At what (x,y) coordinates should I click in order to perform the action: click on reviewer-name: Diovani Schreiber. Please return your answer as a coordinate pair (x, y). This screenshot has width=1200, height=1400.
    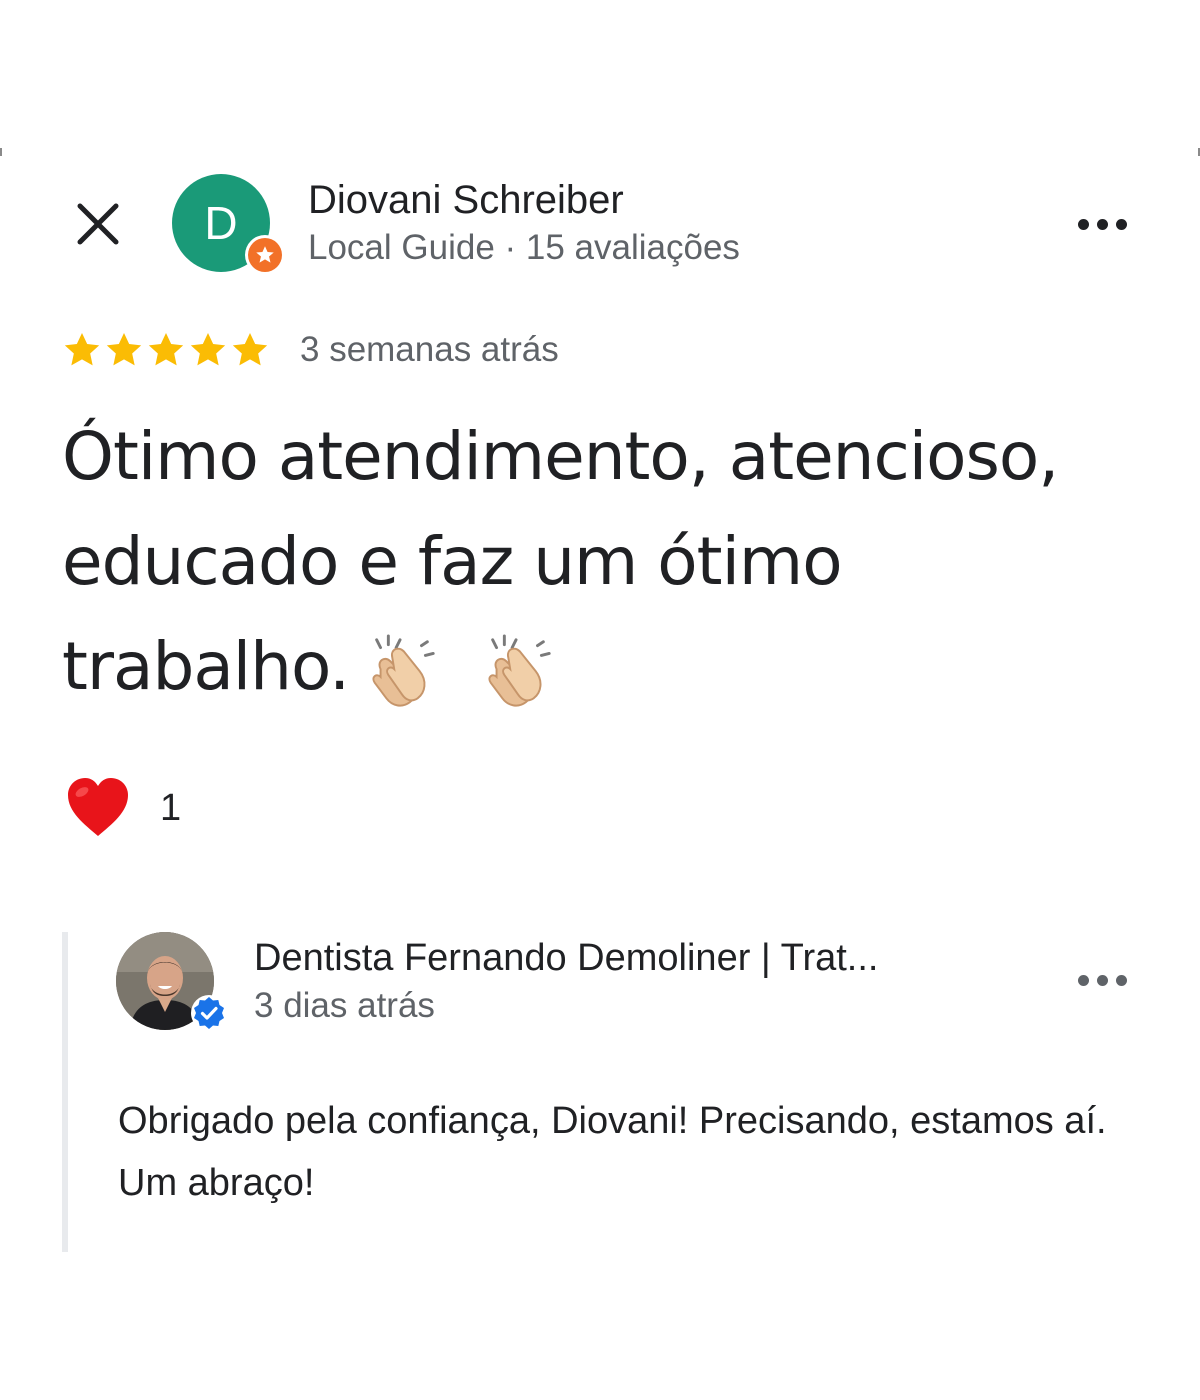
    Looking at the image, I should click on (466, 200).